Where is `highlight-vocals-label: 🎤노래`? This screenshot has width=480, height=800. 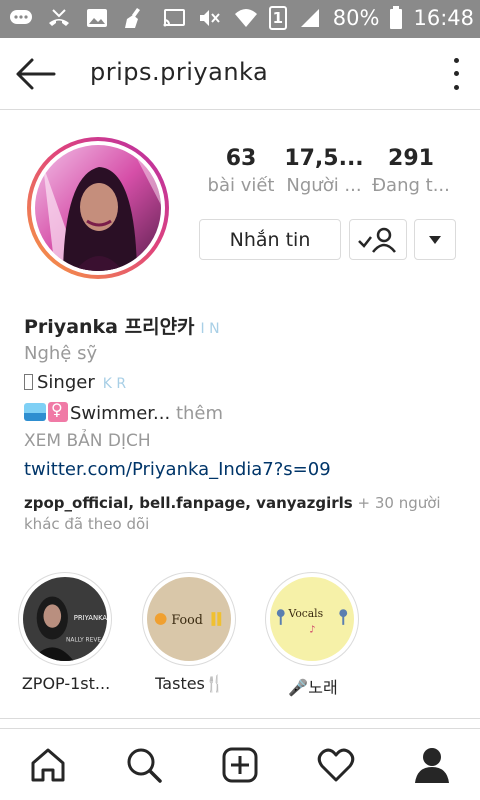
highlight-vocals-label: 🎤노래 is located at coordinates (313, 687).